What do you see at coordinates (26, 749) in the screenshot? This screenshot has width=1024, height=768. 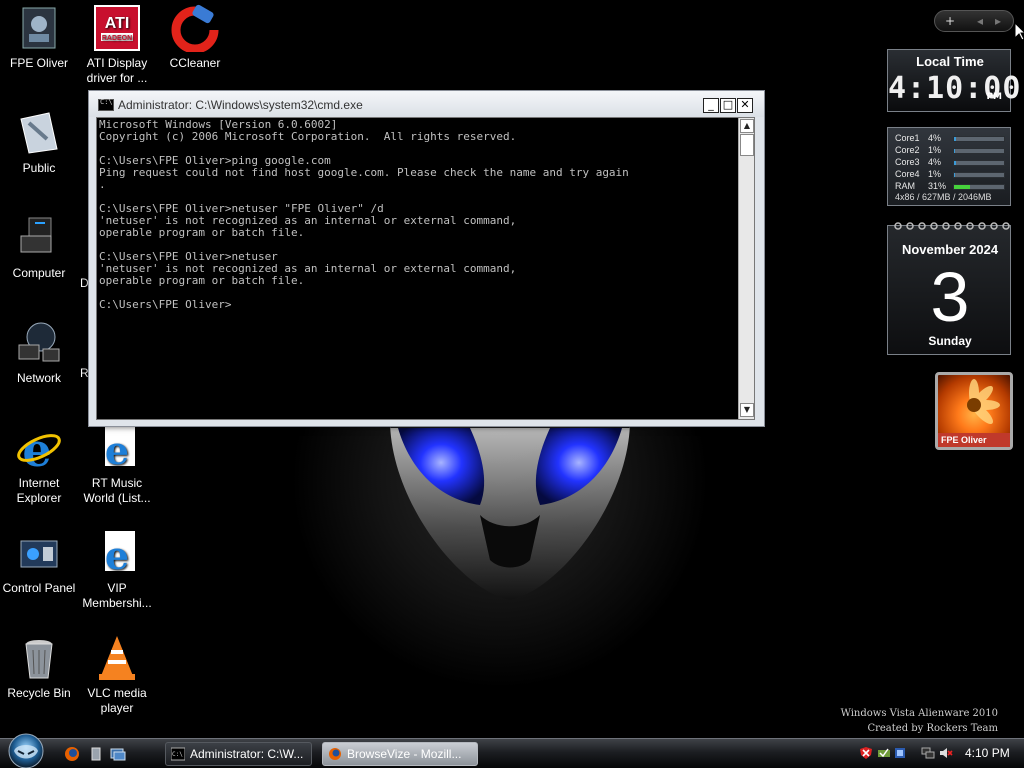 I see `start-button` at bounding box center [26, 749].